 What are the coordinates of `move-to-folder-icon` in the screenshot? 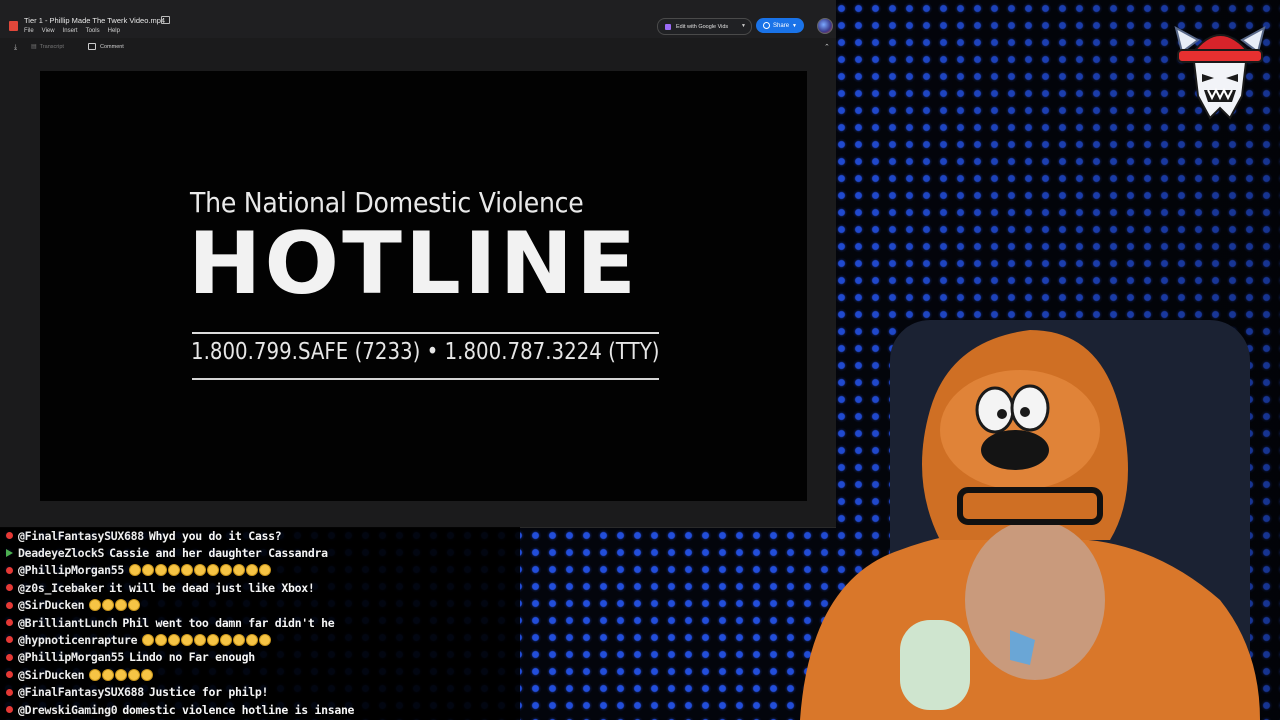 It's located at (165, 20).